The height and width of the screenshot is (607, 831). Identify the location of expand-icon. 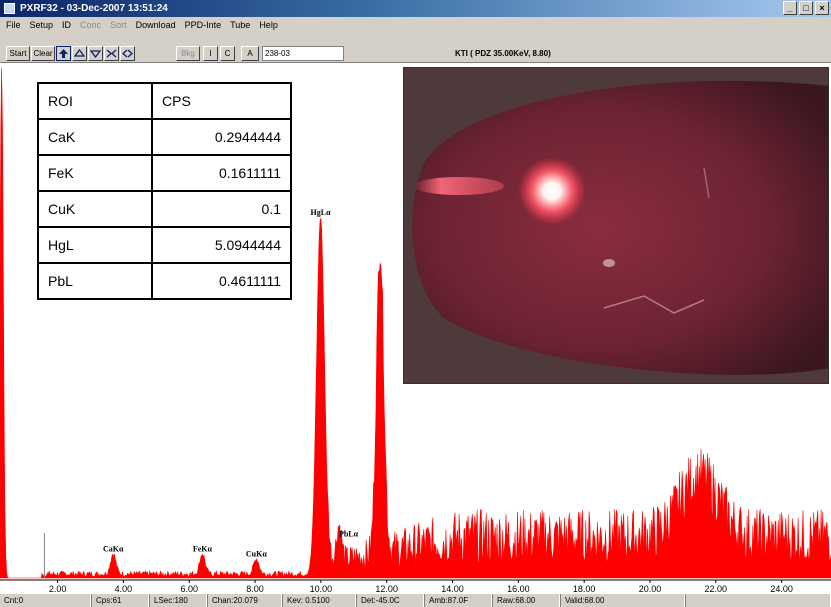
(111, 53).